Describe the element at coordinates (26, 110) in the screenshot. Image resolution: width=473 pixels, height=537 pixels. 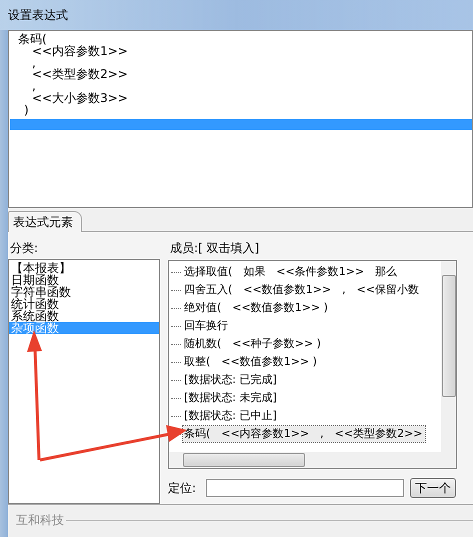
I see `editor-line: )` at that location.